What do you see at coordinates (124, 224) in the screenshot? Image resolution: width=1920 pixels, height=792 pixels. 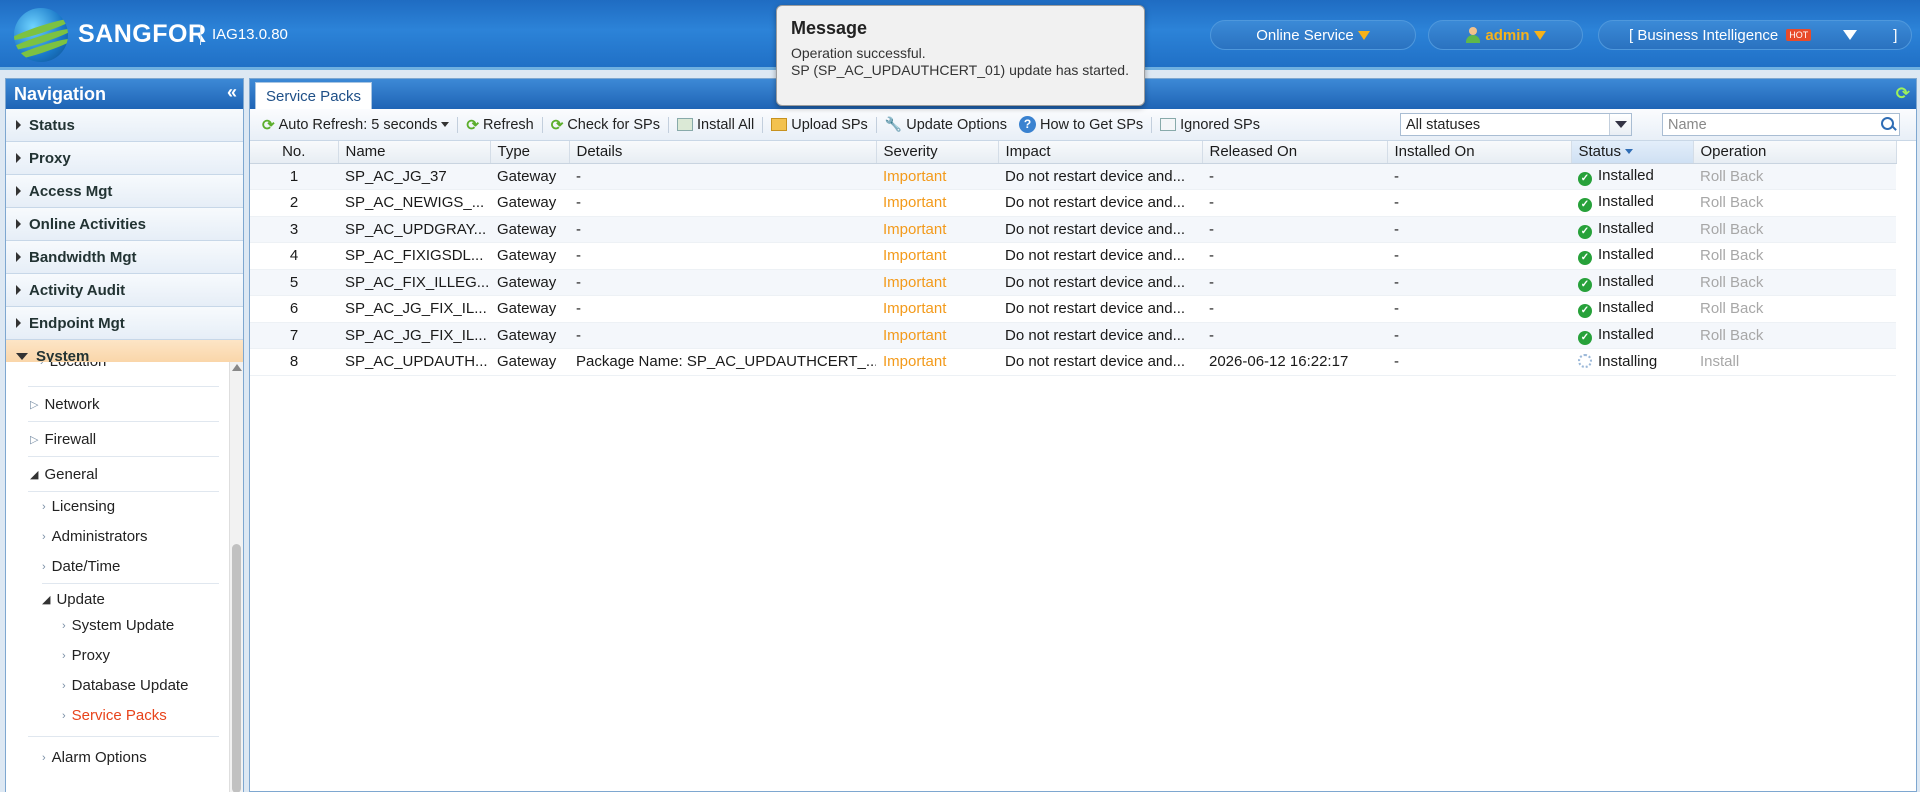 I see `nav-online-activities: Online Activities` at bounding box center [124, 224].